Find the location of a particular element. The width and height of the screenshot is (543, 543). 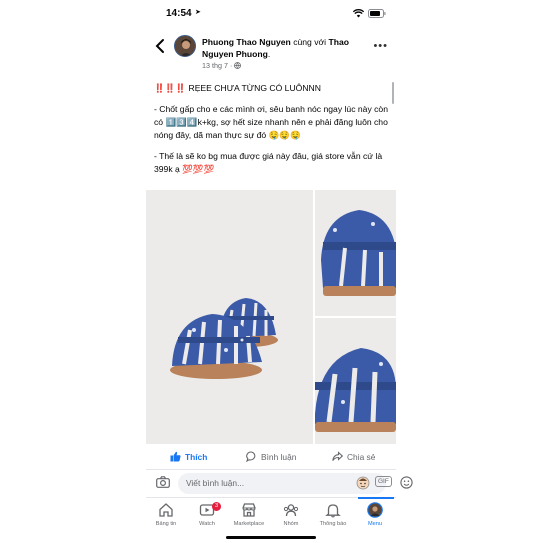

comment-button: Bình luận is located at coordinates (271, 456).